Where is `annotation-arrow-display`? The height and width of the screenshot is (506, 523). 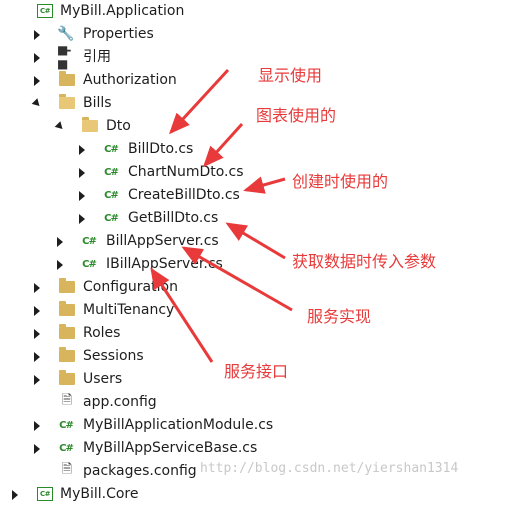 annotation-arrow-display is located at coordinates (199, 101).